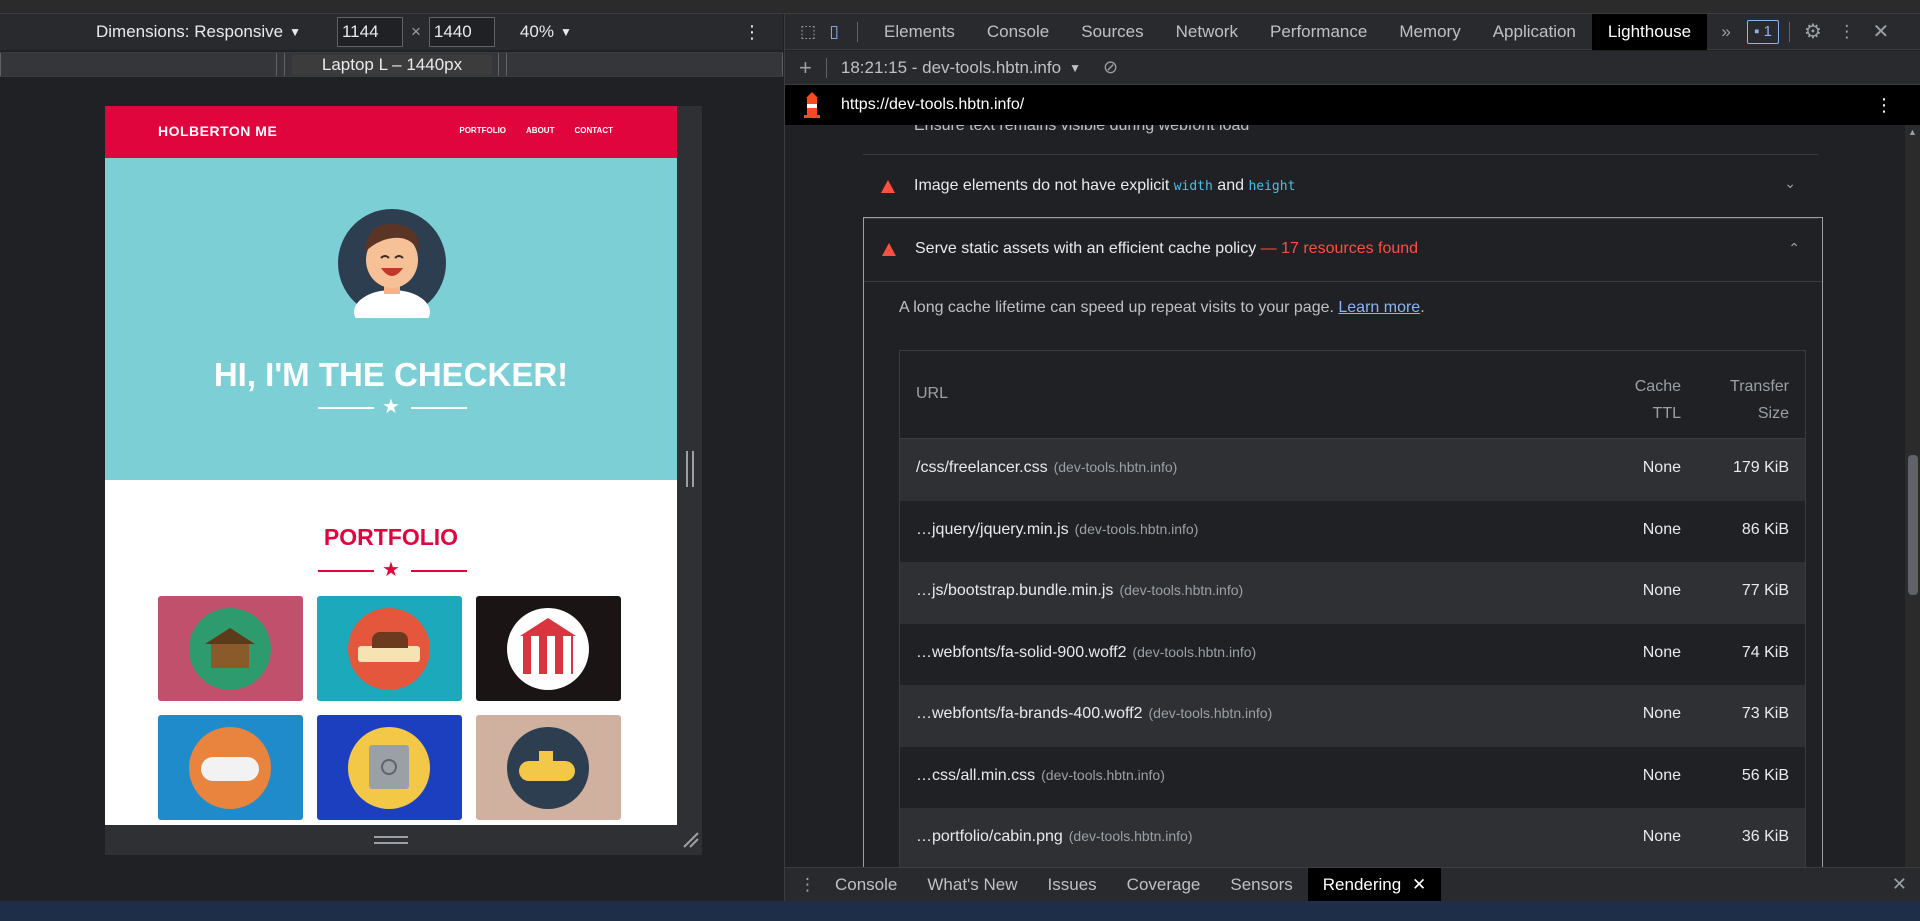 This screenshot has width=1920, height=921. Describe the element at coordinates (1261, 885) in the screenshot. I see `drawer-tab-sensors: Sensors` at that location.